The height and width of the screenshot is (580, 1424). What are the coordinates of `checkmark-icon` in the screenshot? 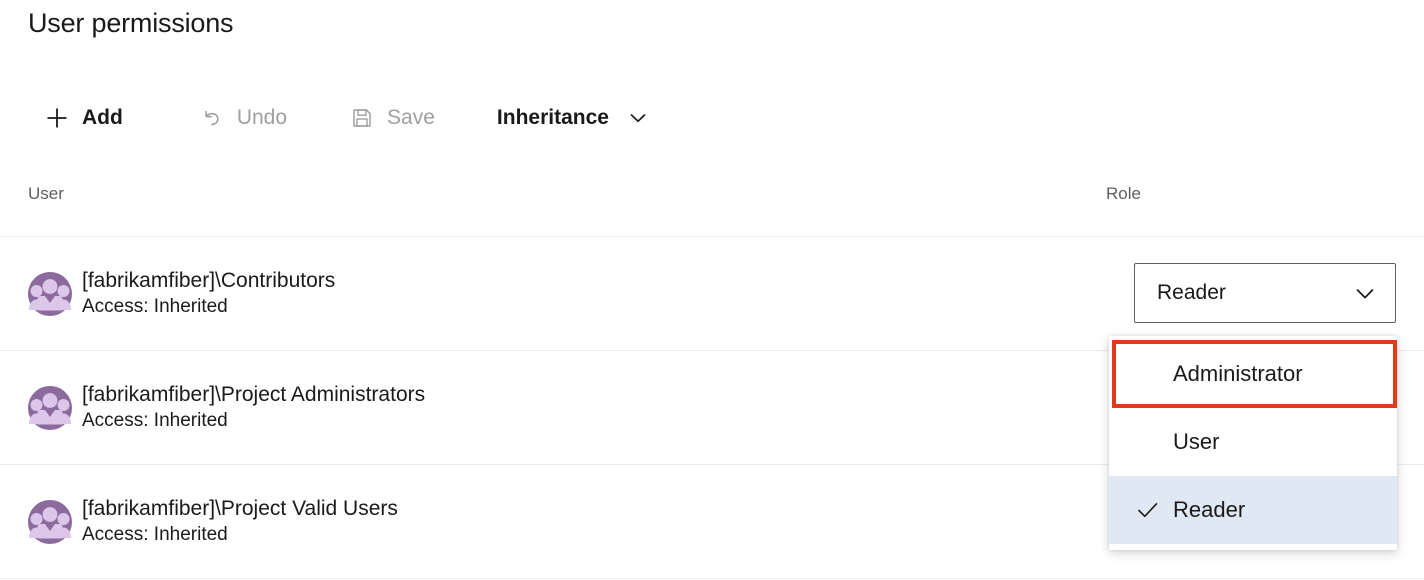 It's located at (1154, 510).